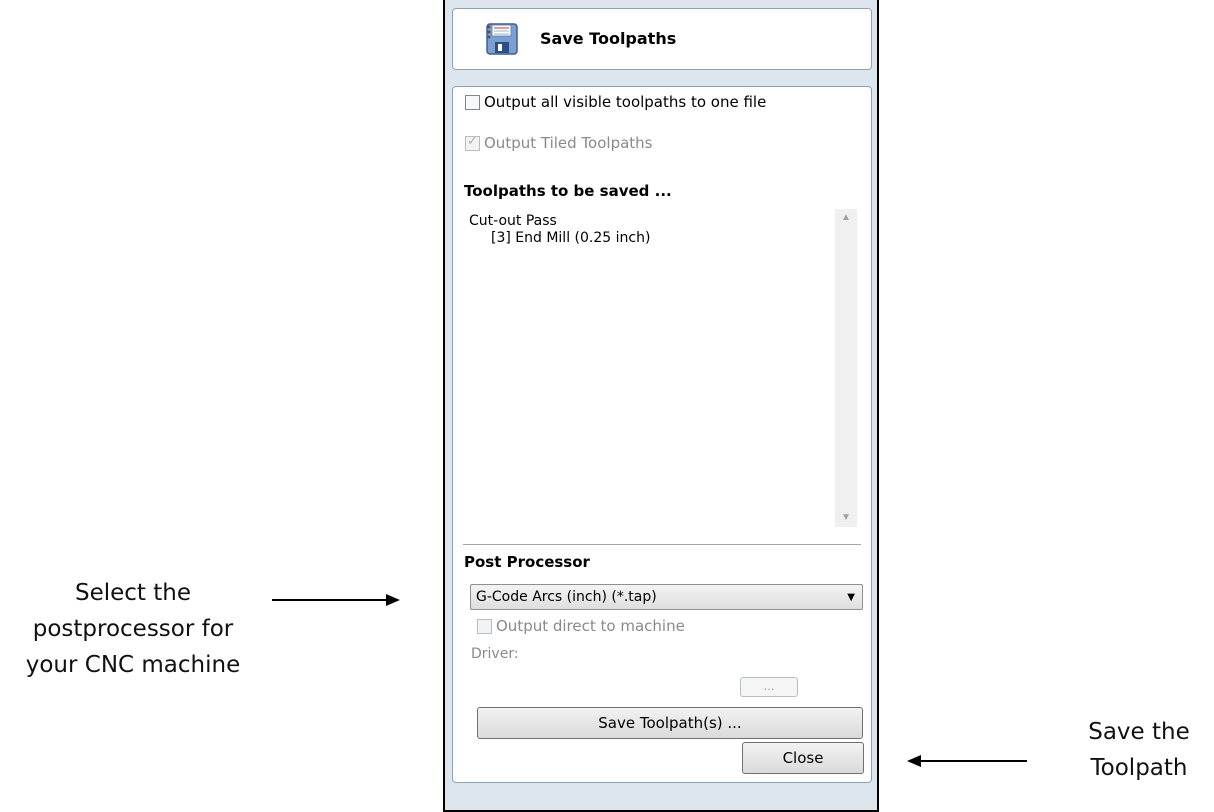 This screenshot has height=812, width=1214. What do you see at coordinates (568, 143) in the screenshot?
I see `checkbox-label: Output Tiled Toolpaths` at bounding box center [568, 143].